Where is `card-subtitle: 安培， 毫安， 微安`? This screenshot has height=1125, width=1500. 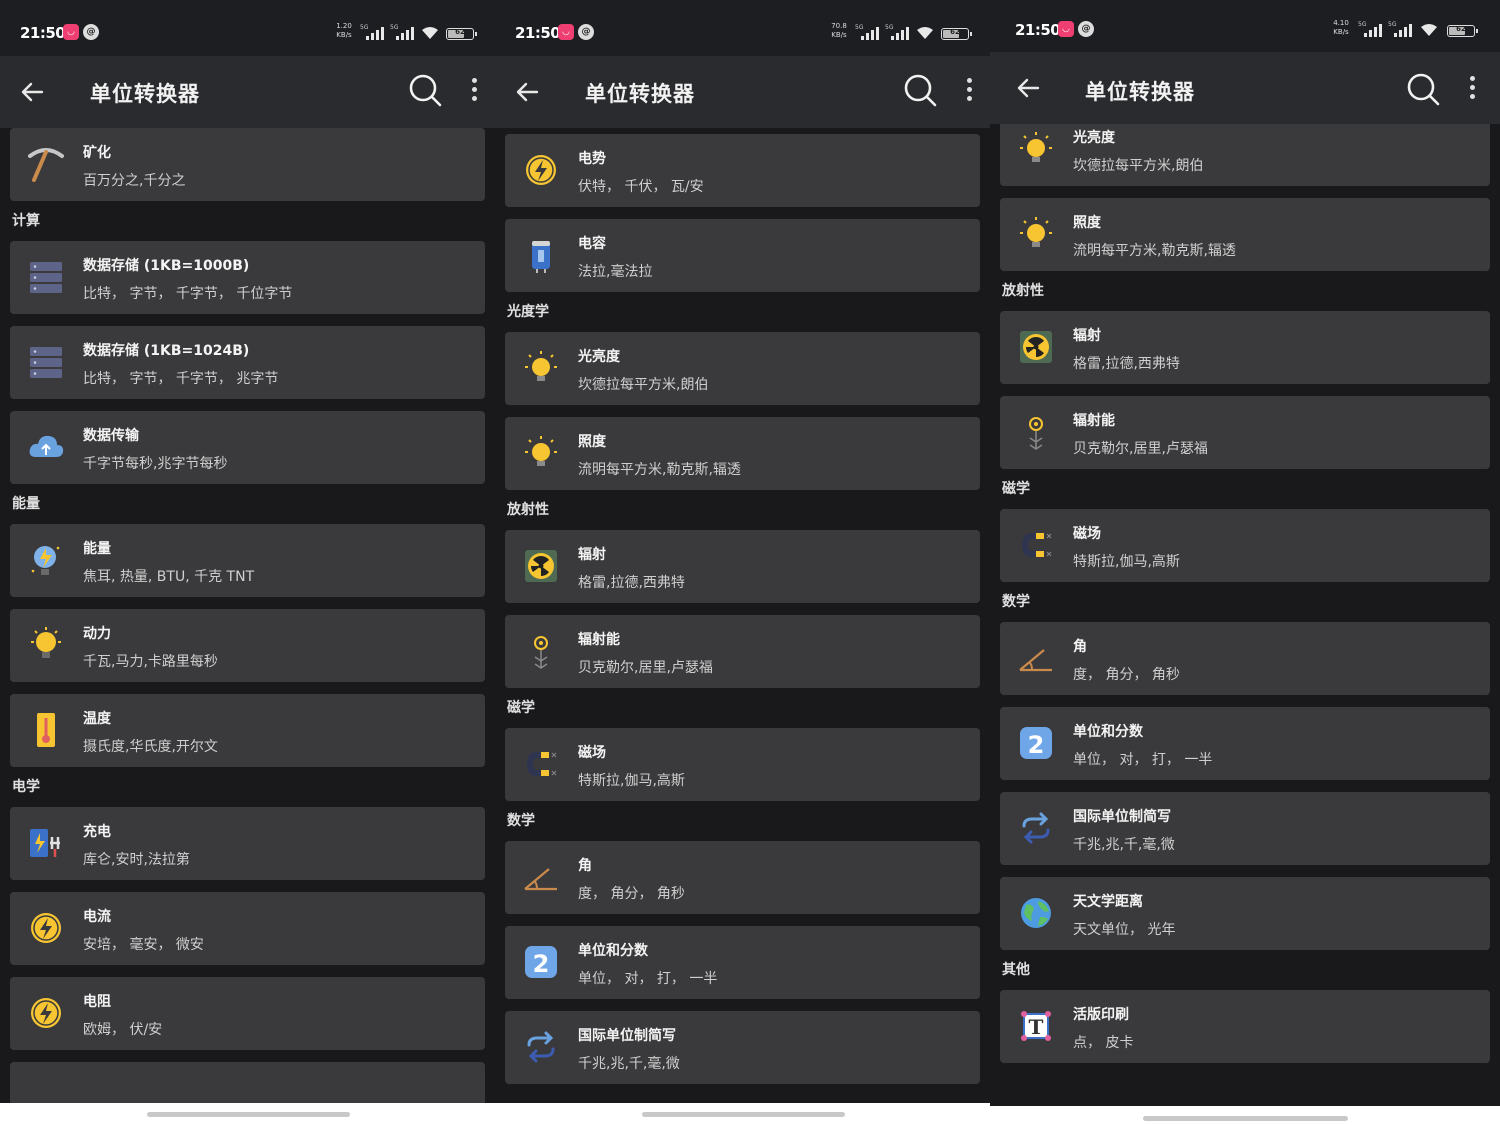
card-subtitle: 安培， 毫安， 微安 is located at coordinates (143, 945).